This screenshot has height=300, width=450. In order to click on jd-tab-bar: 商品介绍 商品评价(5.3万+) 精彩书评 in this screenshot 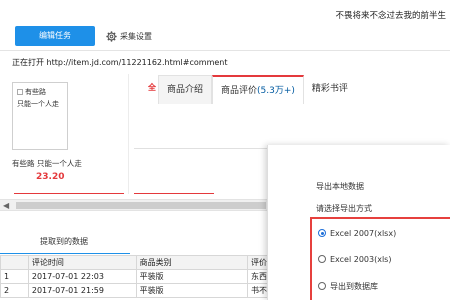, I will do `click(257, 89)`.